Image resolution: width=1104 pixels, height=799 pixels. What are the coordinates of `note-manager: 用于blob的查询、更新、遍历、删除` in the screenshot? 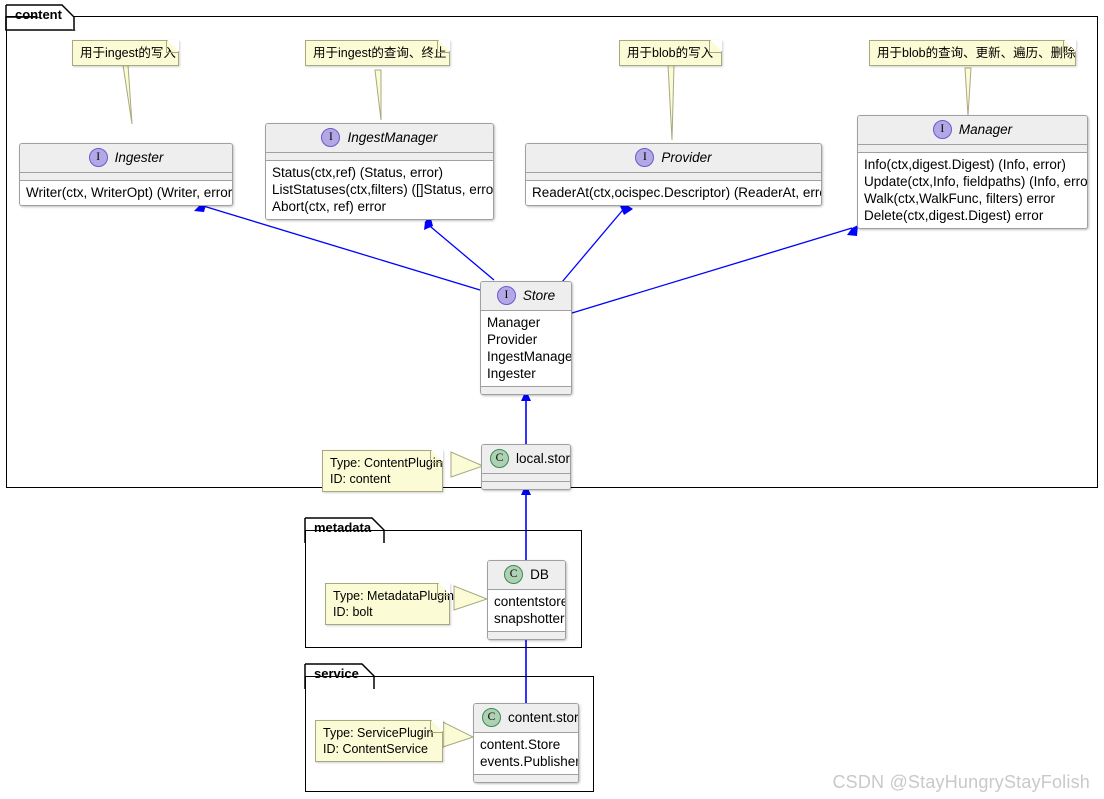 It's located at (972, 53).